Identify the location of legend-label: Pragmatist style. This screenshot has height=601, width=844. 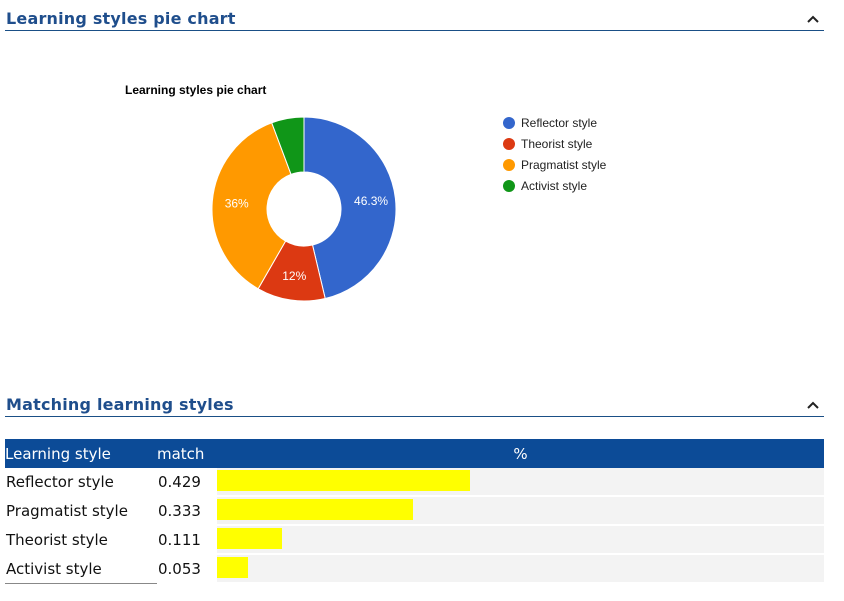
(564, 165).